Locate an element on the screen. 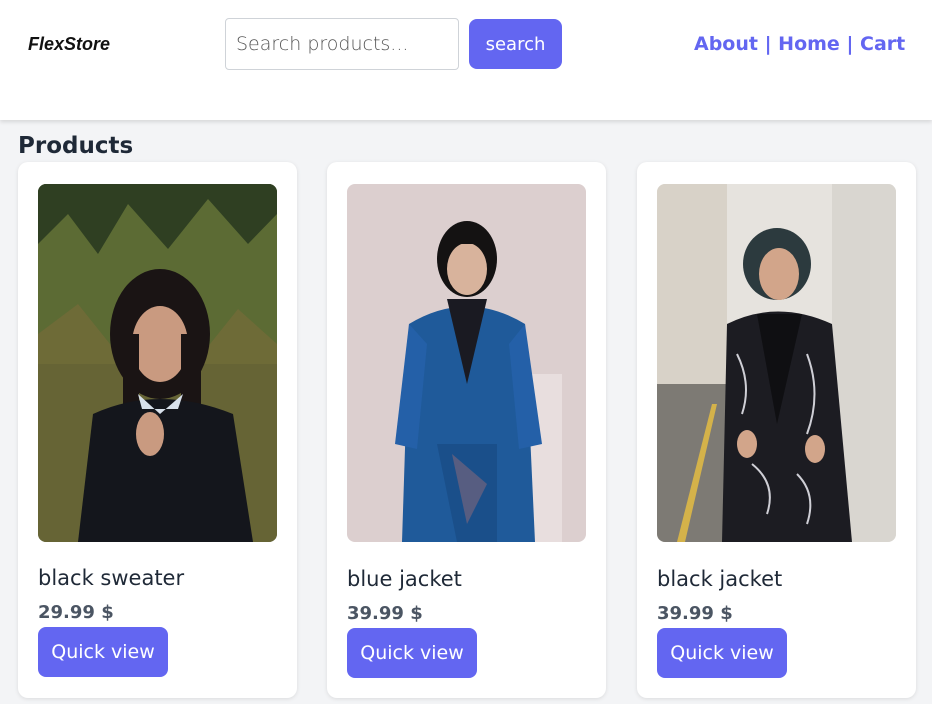 This screenshot has height=704, width=932. nav-links: About | Home | Cart is located at coordinates (799, 44).